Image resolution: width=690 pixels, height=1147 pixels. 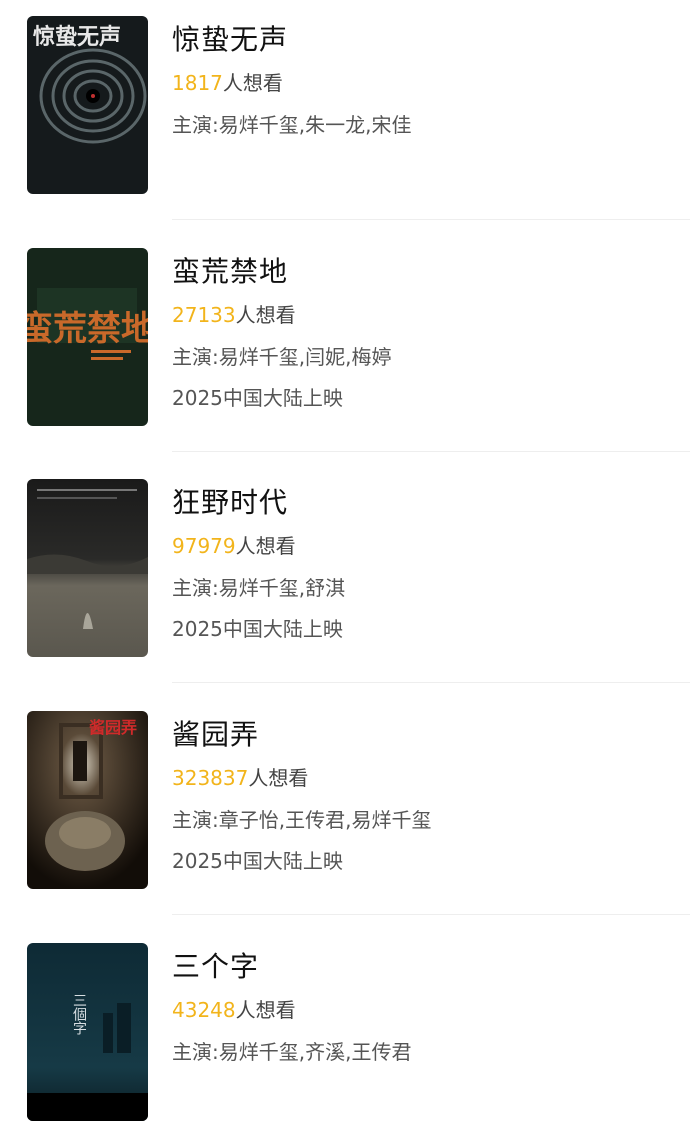 I want to click on movie-poster: 惊蛰无声, so click(x=87, y=105).